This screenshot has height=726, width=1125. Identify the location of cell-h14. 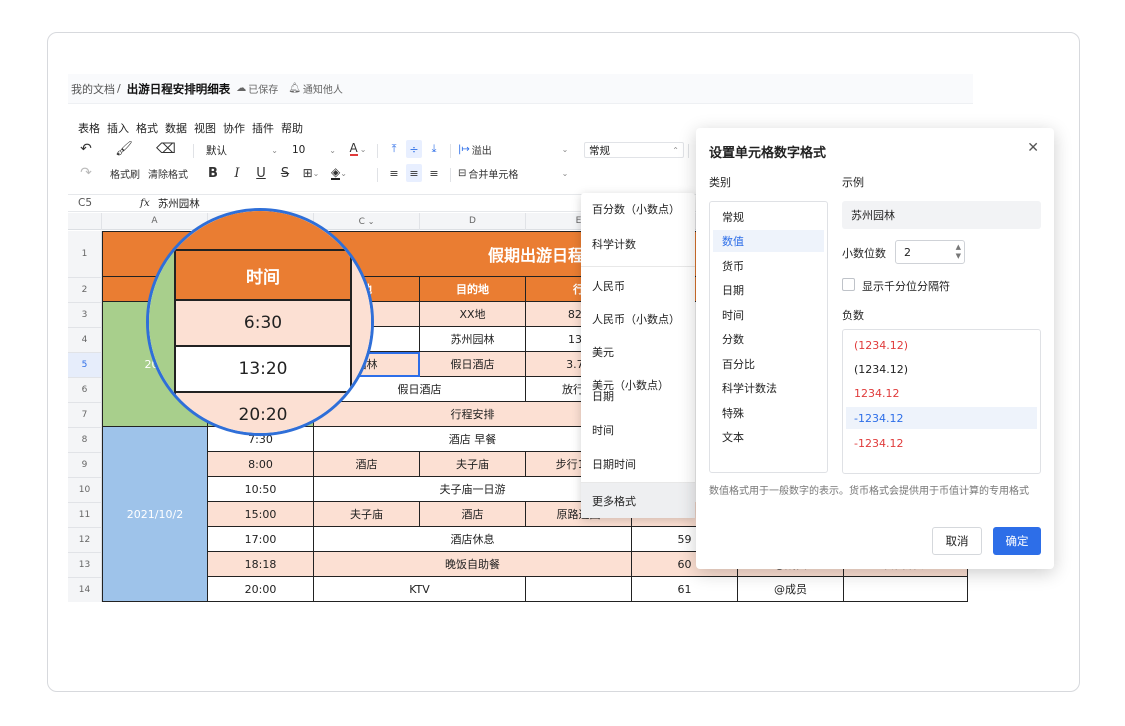
(906, 589).